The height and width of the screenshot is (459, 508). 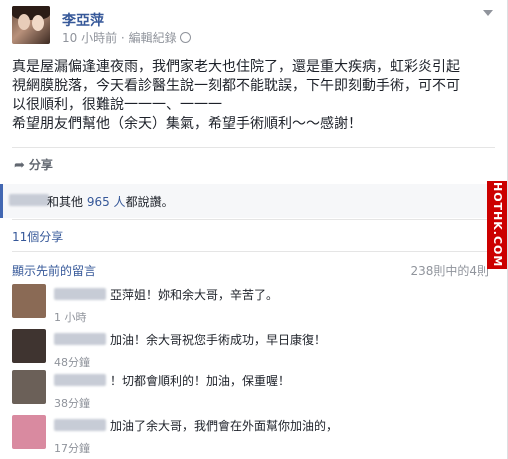 I want to click on likes-suffix: 都說讚。, so click(x=149, y=202).